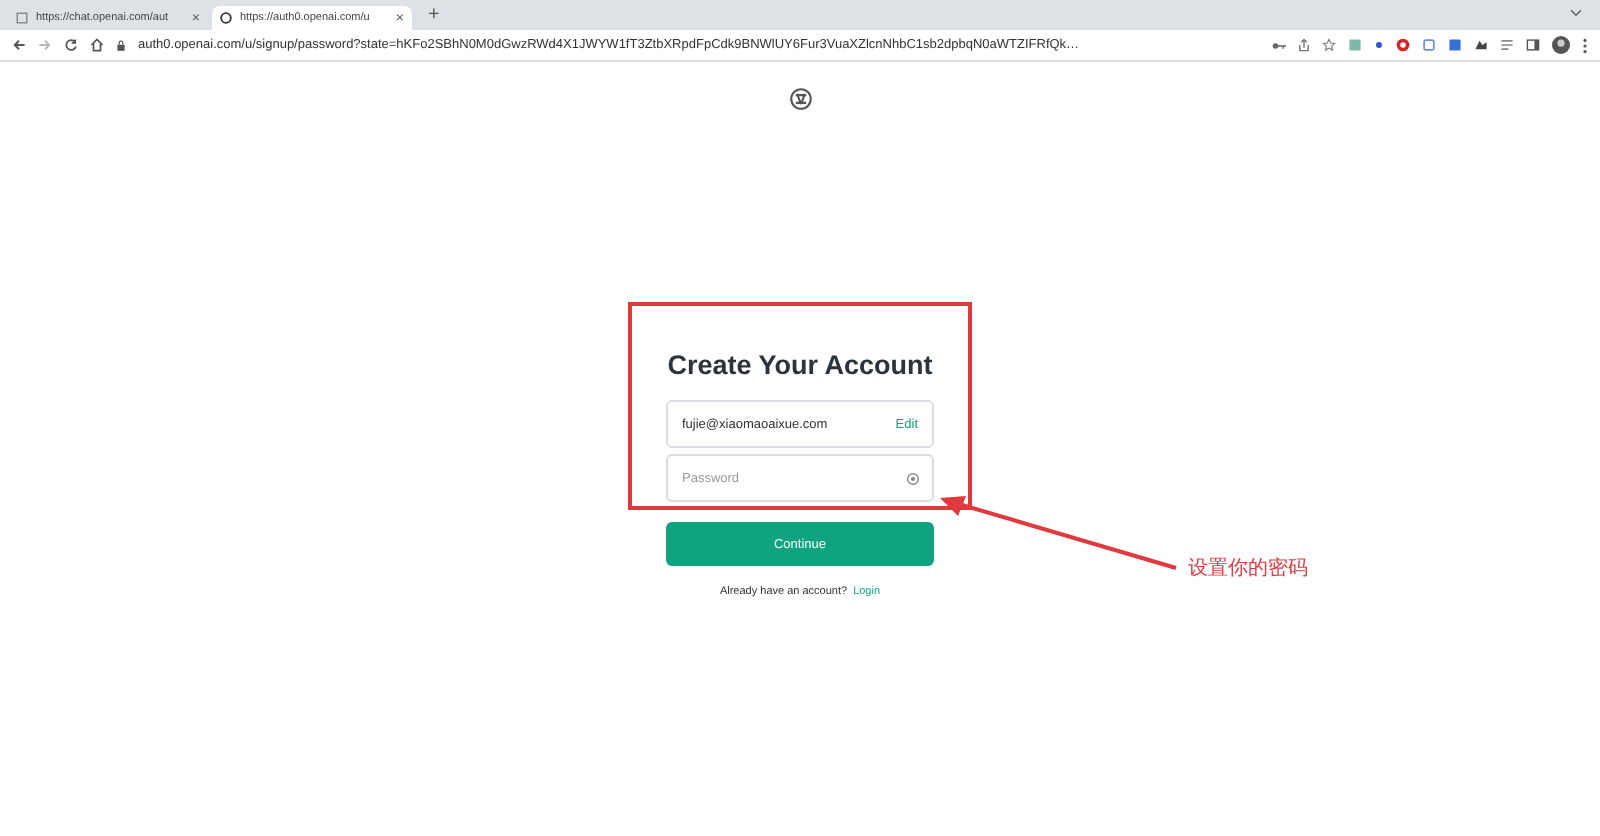 The height and width of the screenshot is (836, 1600). I want to click on sidebar-icon, so click(1533, 45).